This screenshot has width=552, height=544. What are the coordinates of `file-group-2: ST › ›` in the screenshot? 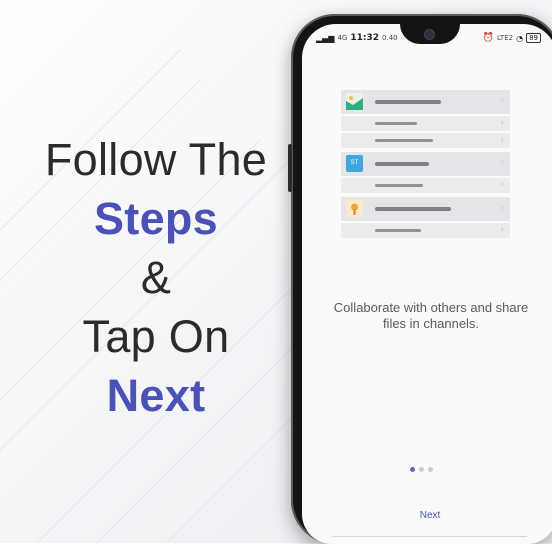 It's located at (425, 172).